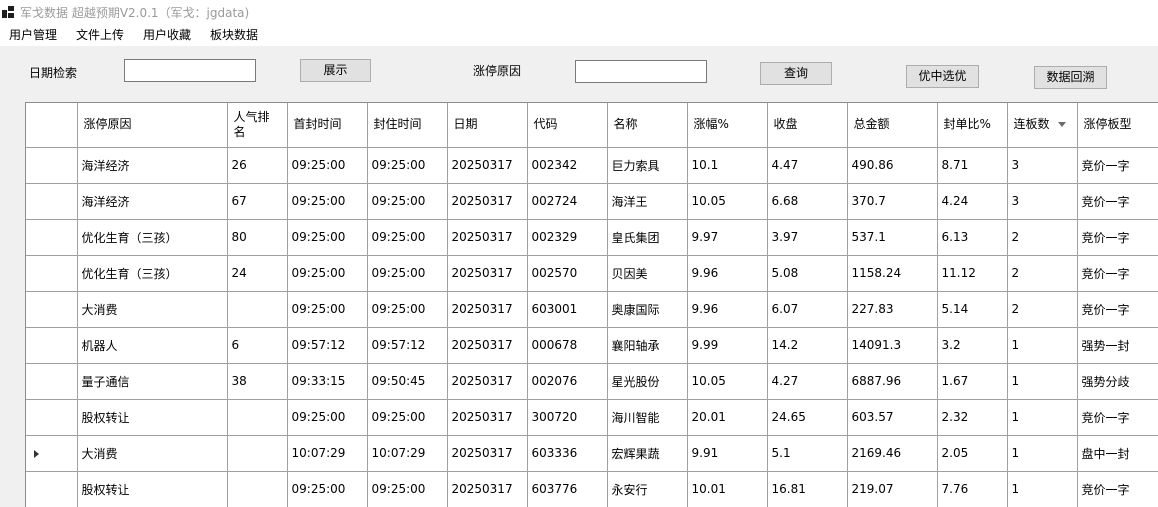  What do you see at coordinates (807, 309) in the screenshot?
I see `table-cell: 6.07` at bounding box center [807, 309].